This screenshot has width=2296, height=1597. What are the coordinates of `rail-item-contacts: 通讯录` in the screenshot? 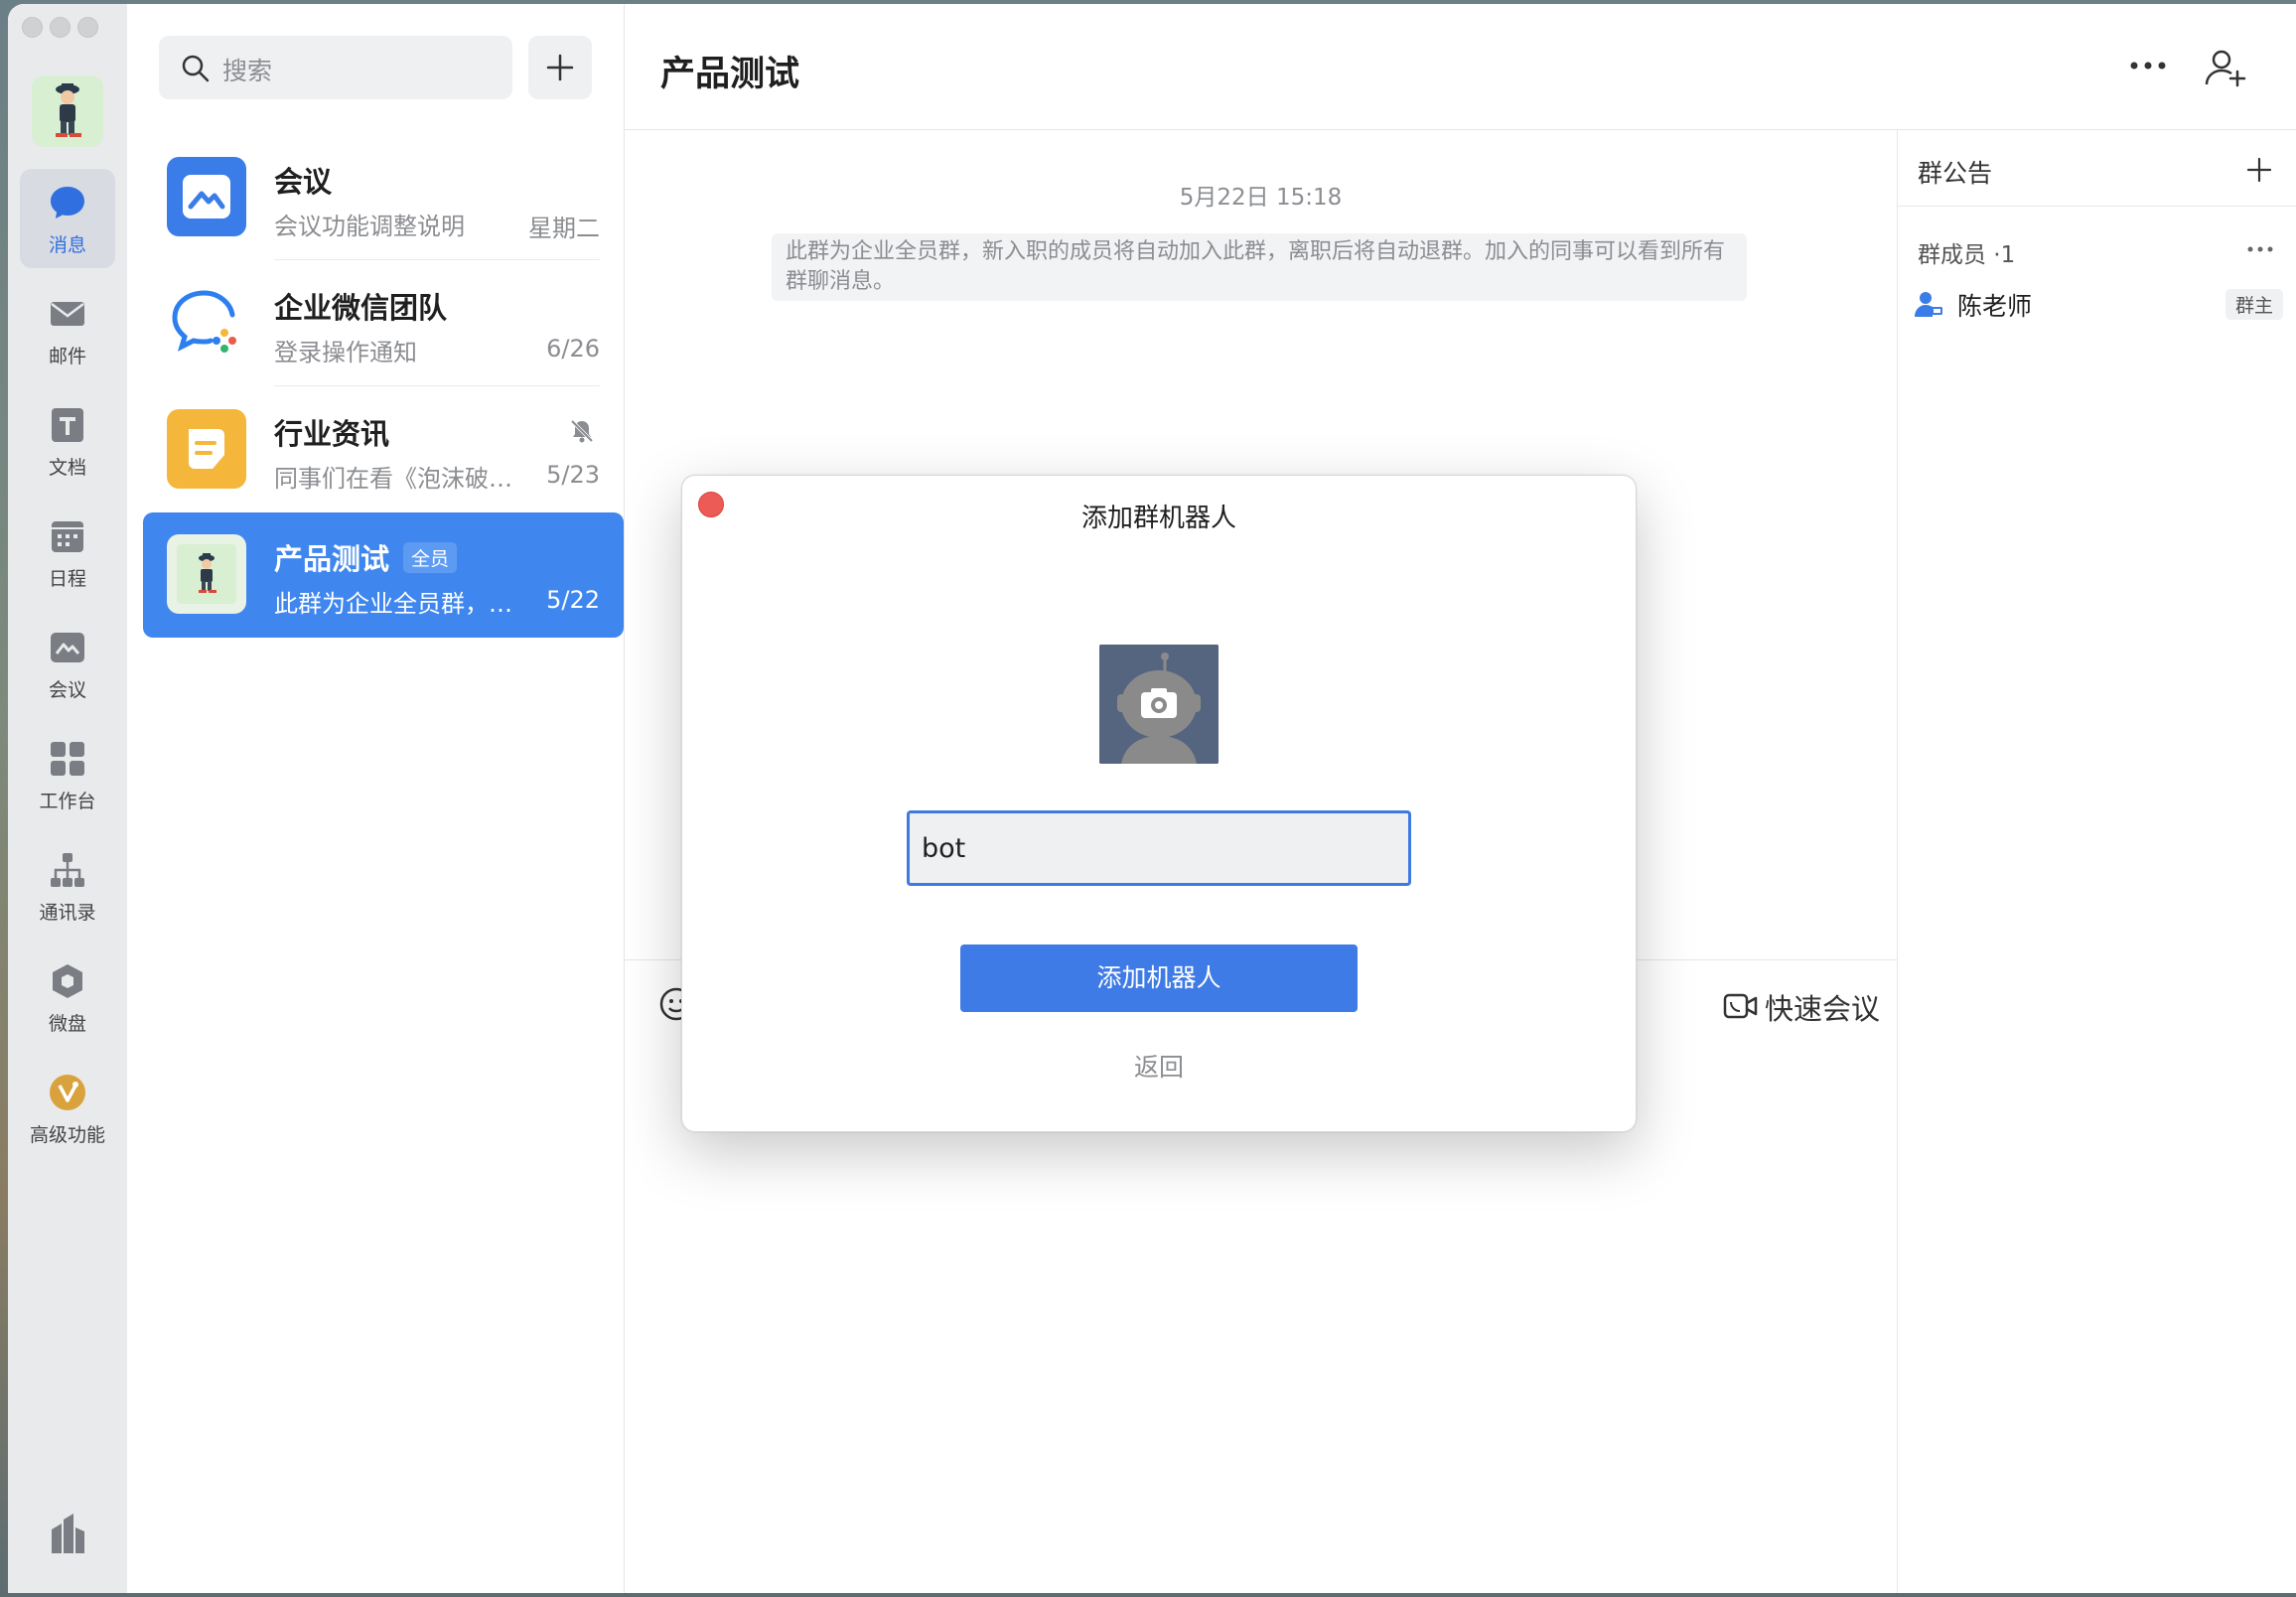 It's located at (67, 886).